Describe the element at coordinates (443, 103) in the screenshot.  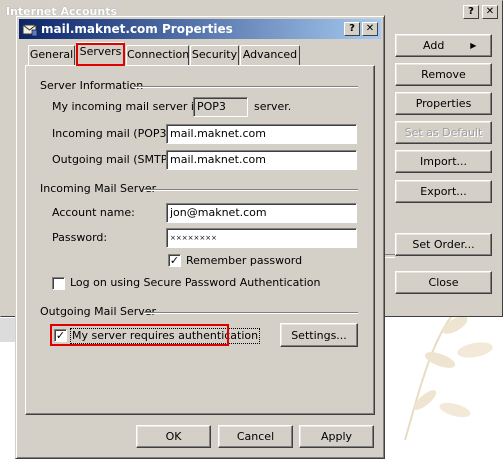
I see `properties-button: Properties` at that location.